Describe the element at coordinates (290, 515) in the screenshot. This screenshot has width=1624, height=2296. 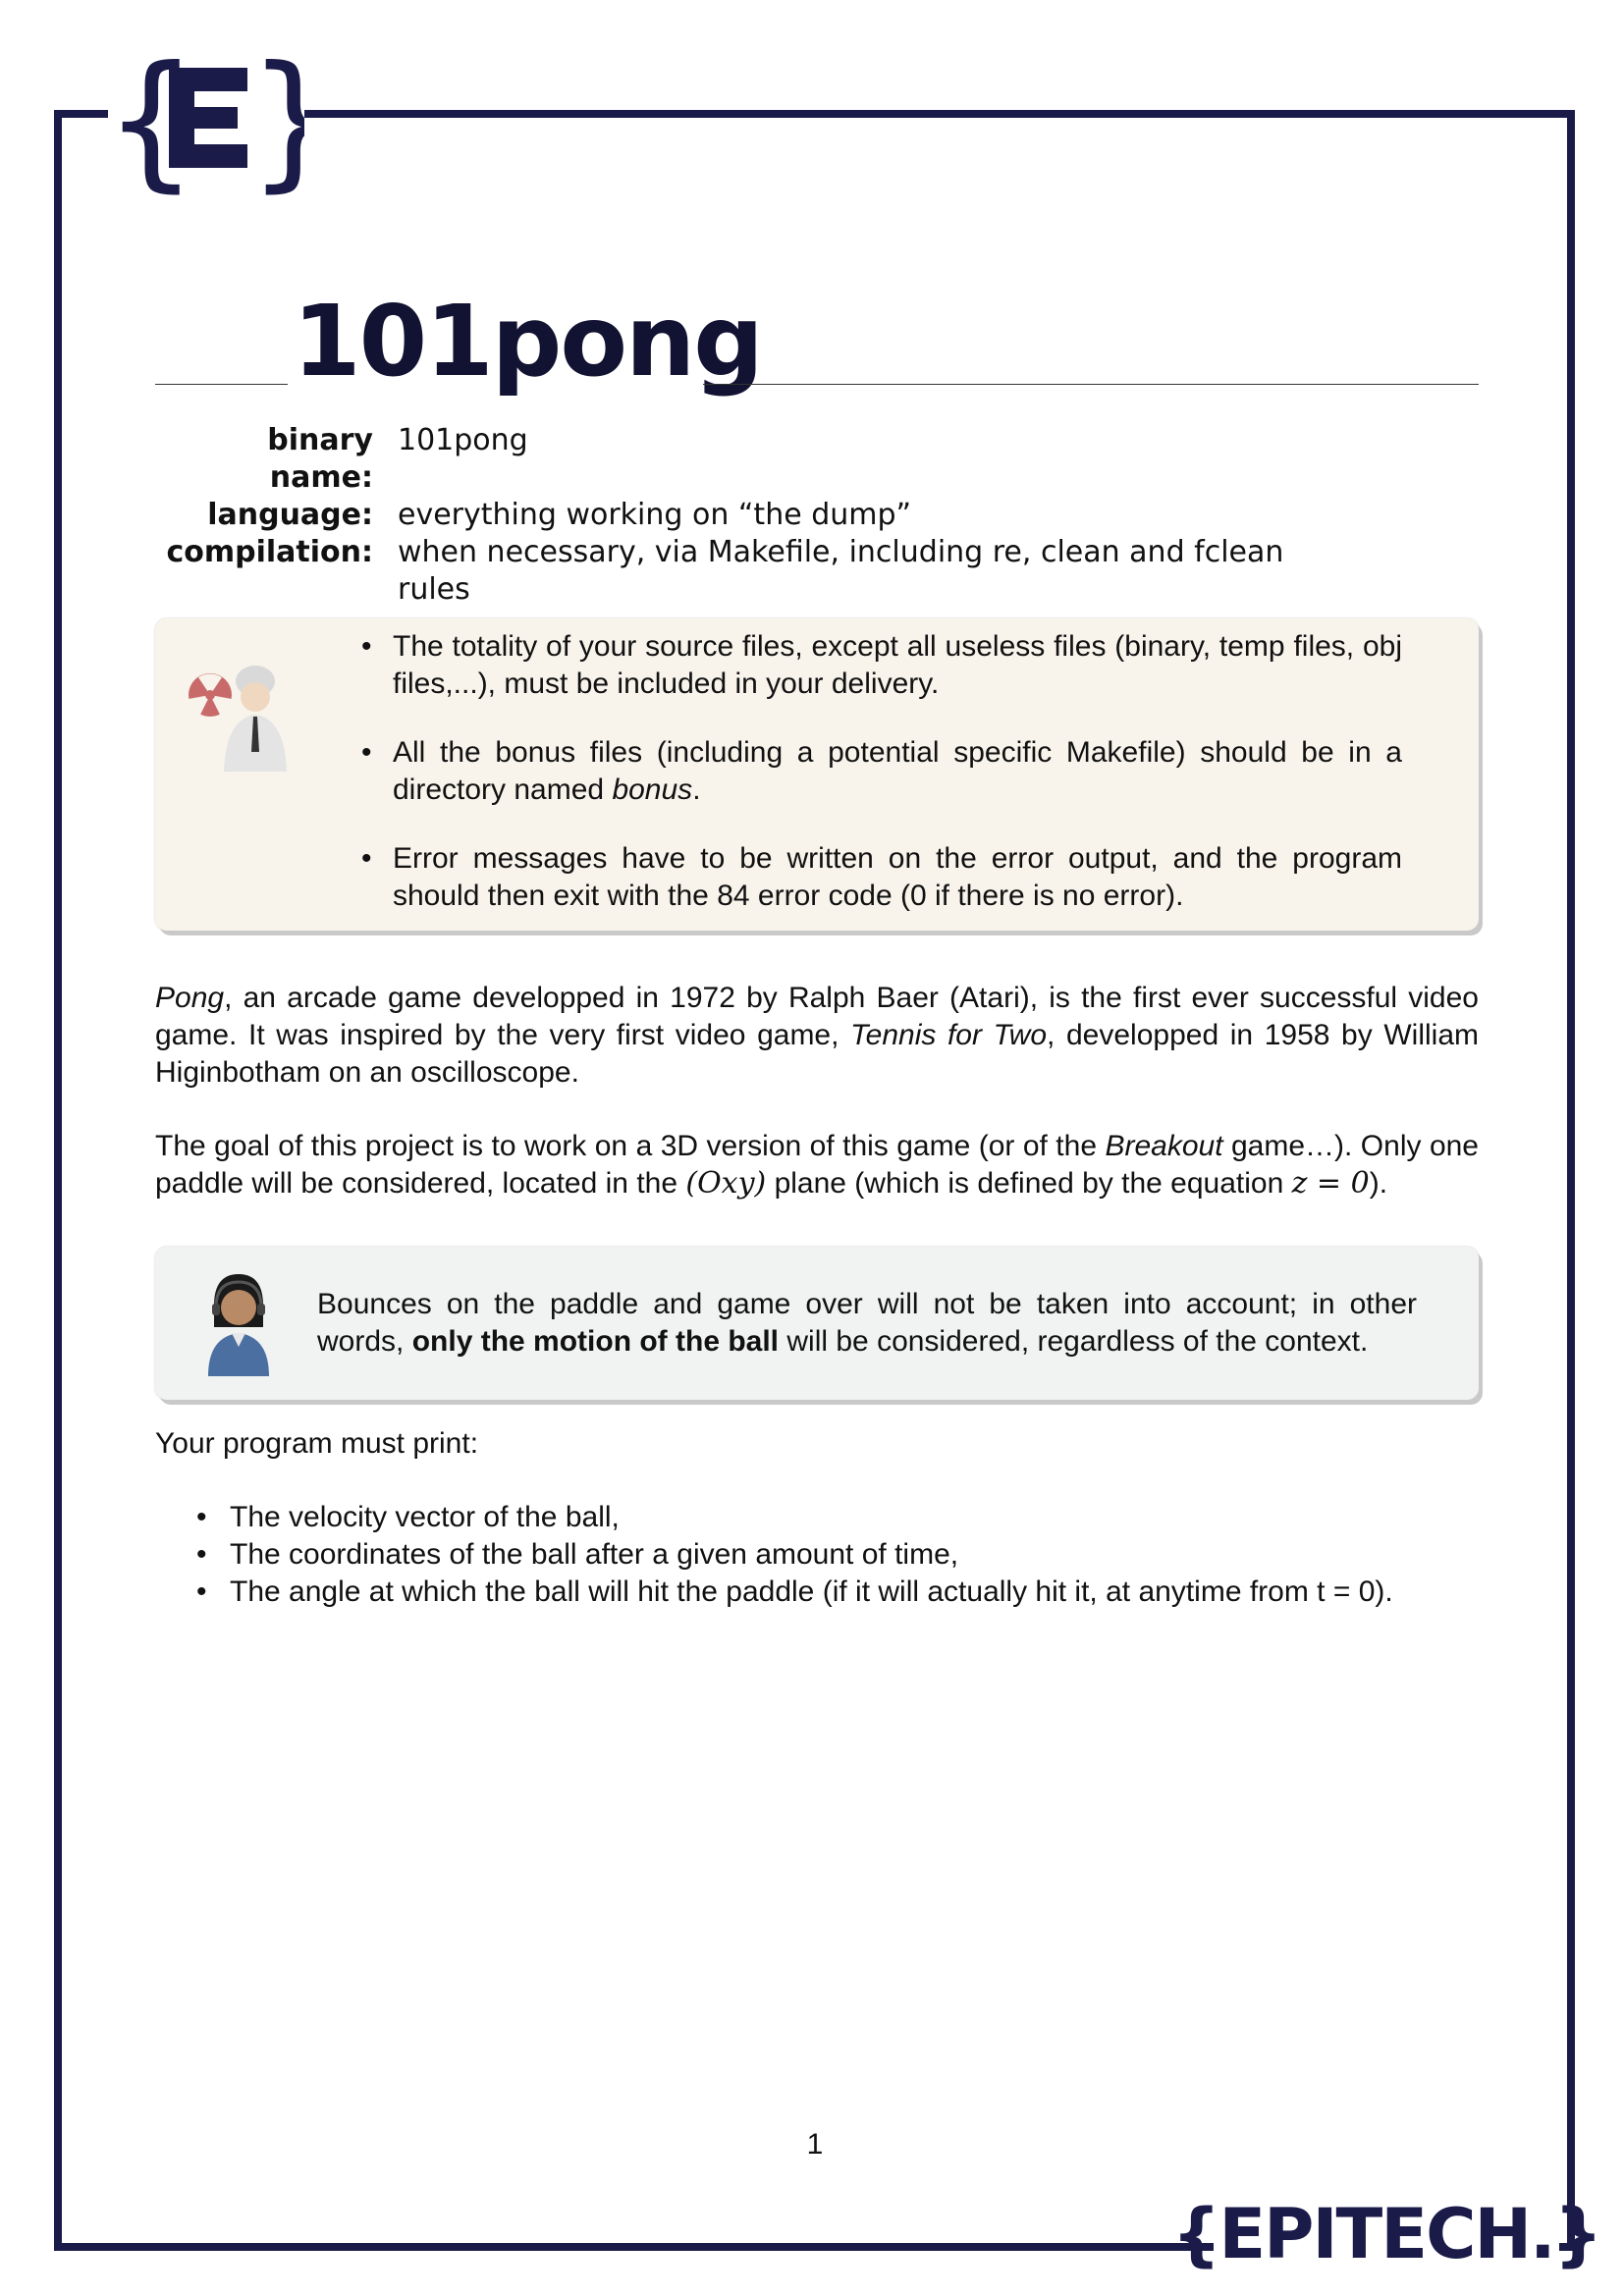
I see `meta-key: language:` at that location.